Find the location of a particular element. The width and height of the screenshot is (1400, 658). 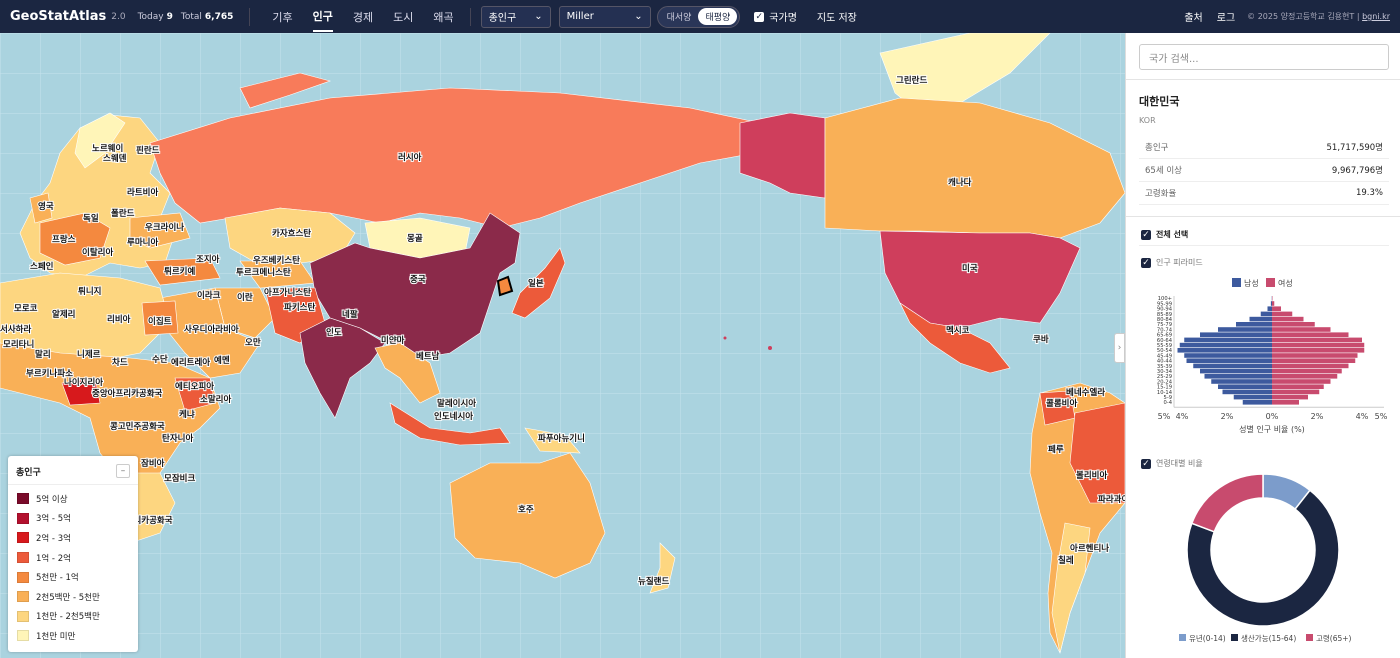

label-argentina: 아르헨티나 is located at coordinates (1089, 548).